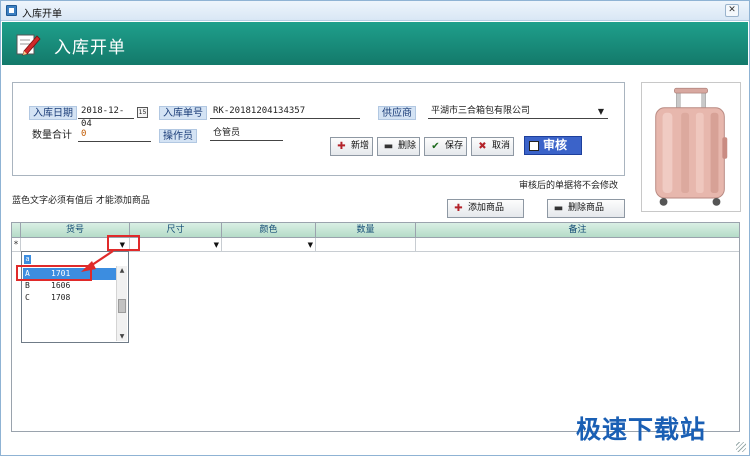  What do you see at coordinates (183, 113) in the screenshot?
I see `order-no-label: 入库单号` at bounding box center [183, 113].